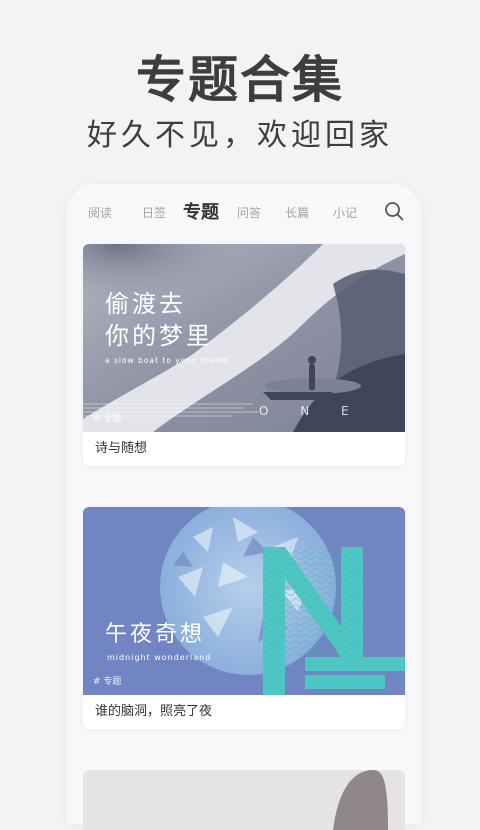 The width and height of the screenshot is (480, 830). Describe the element at coordinates (297, 212) in the screenshot. I see `tab-long: 长篇` at that location.